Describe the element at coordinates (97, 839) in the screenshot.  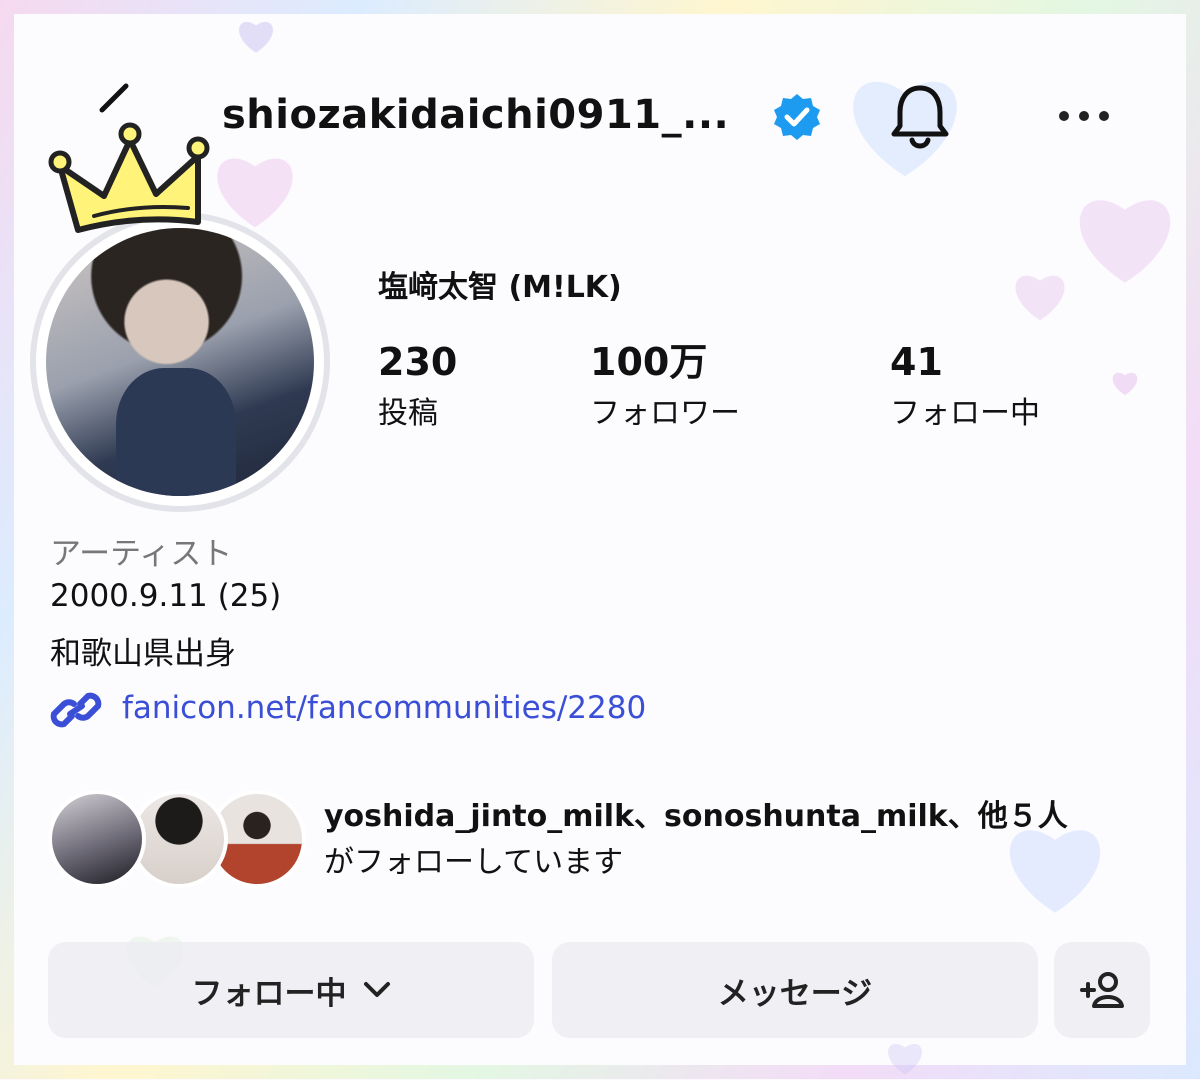
I see `follower-avatar` at that location.